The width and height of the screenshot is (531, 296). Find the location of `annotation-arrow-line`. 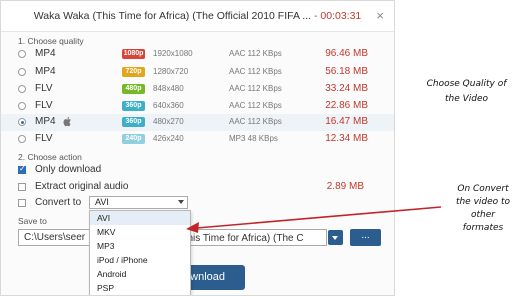

annotation-arrow-line is located at coordinates (319, 217).